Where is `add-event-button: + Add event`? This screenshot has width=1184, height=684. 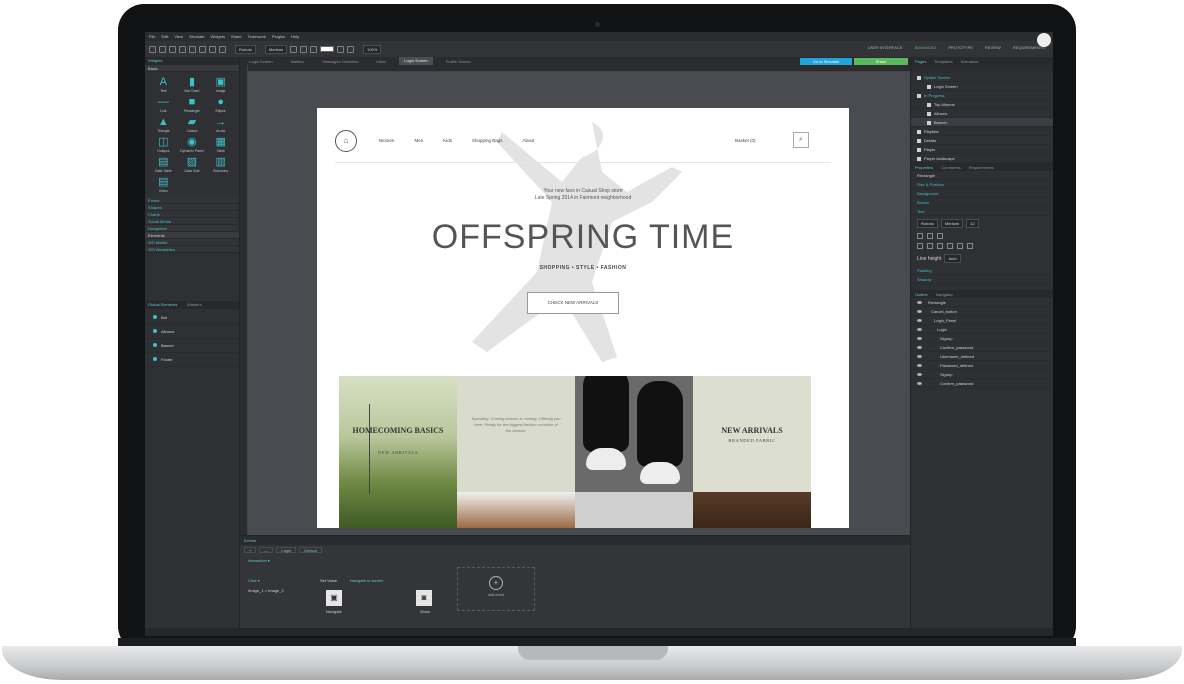
add-event-button: + Add event is located at coordinates (496, 589).